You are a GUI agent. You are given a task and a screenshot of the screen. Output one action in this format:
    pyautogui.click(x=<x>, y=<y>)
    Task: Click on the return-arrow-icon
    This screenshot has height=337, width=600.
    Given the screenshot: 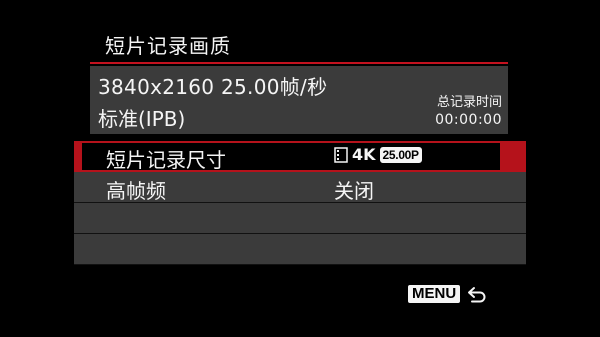 What is the action you would take?
    pyautogui.click(x=477, y=295)
    